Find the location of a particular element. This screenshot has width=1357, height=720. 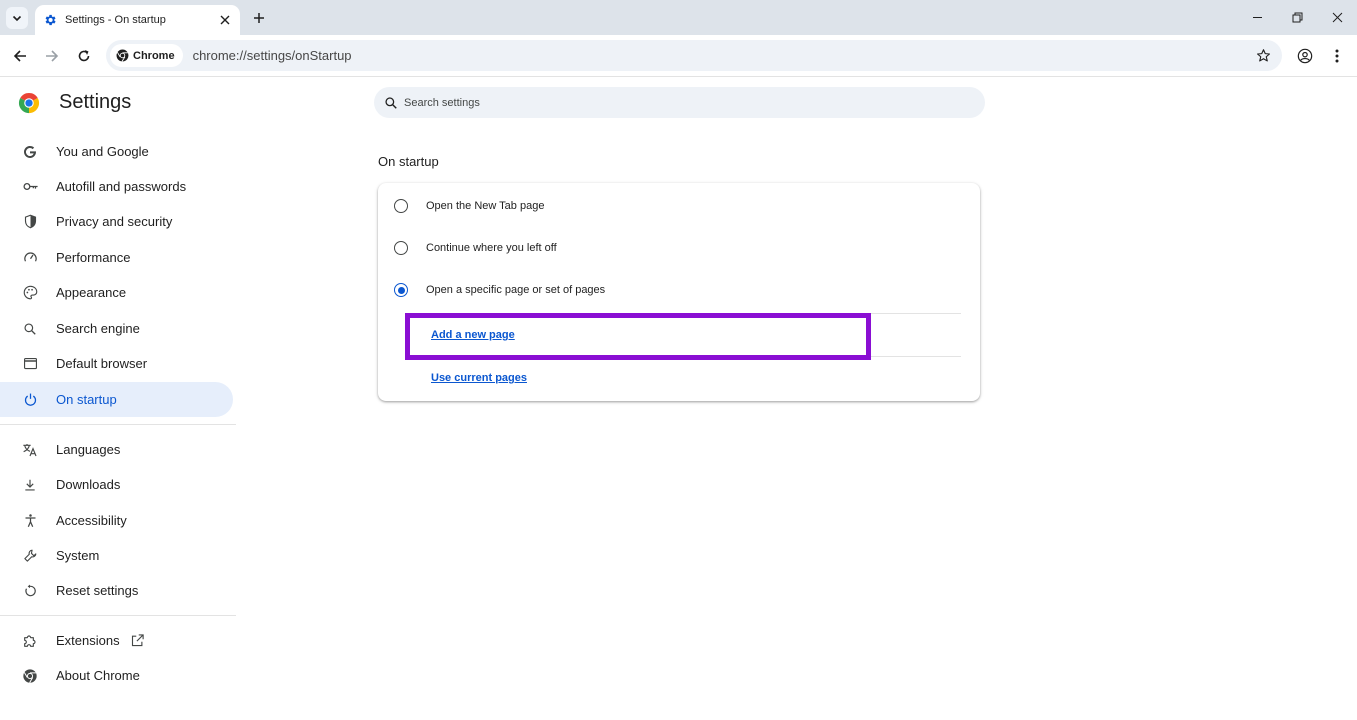

highlight-box is located at coordinates (638, 336).